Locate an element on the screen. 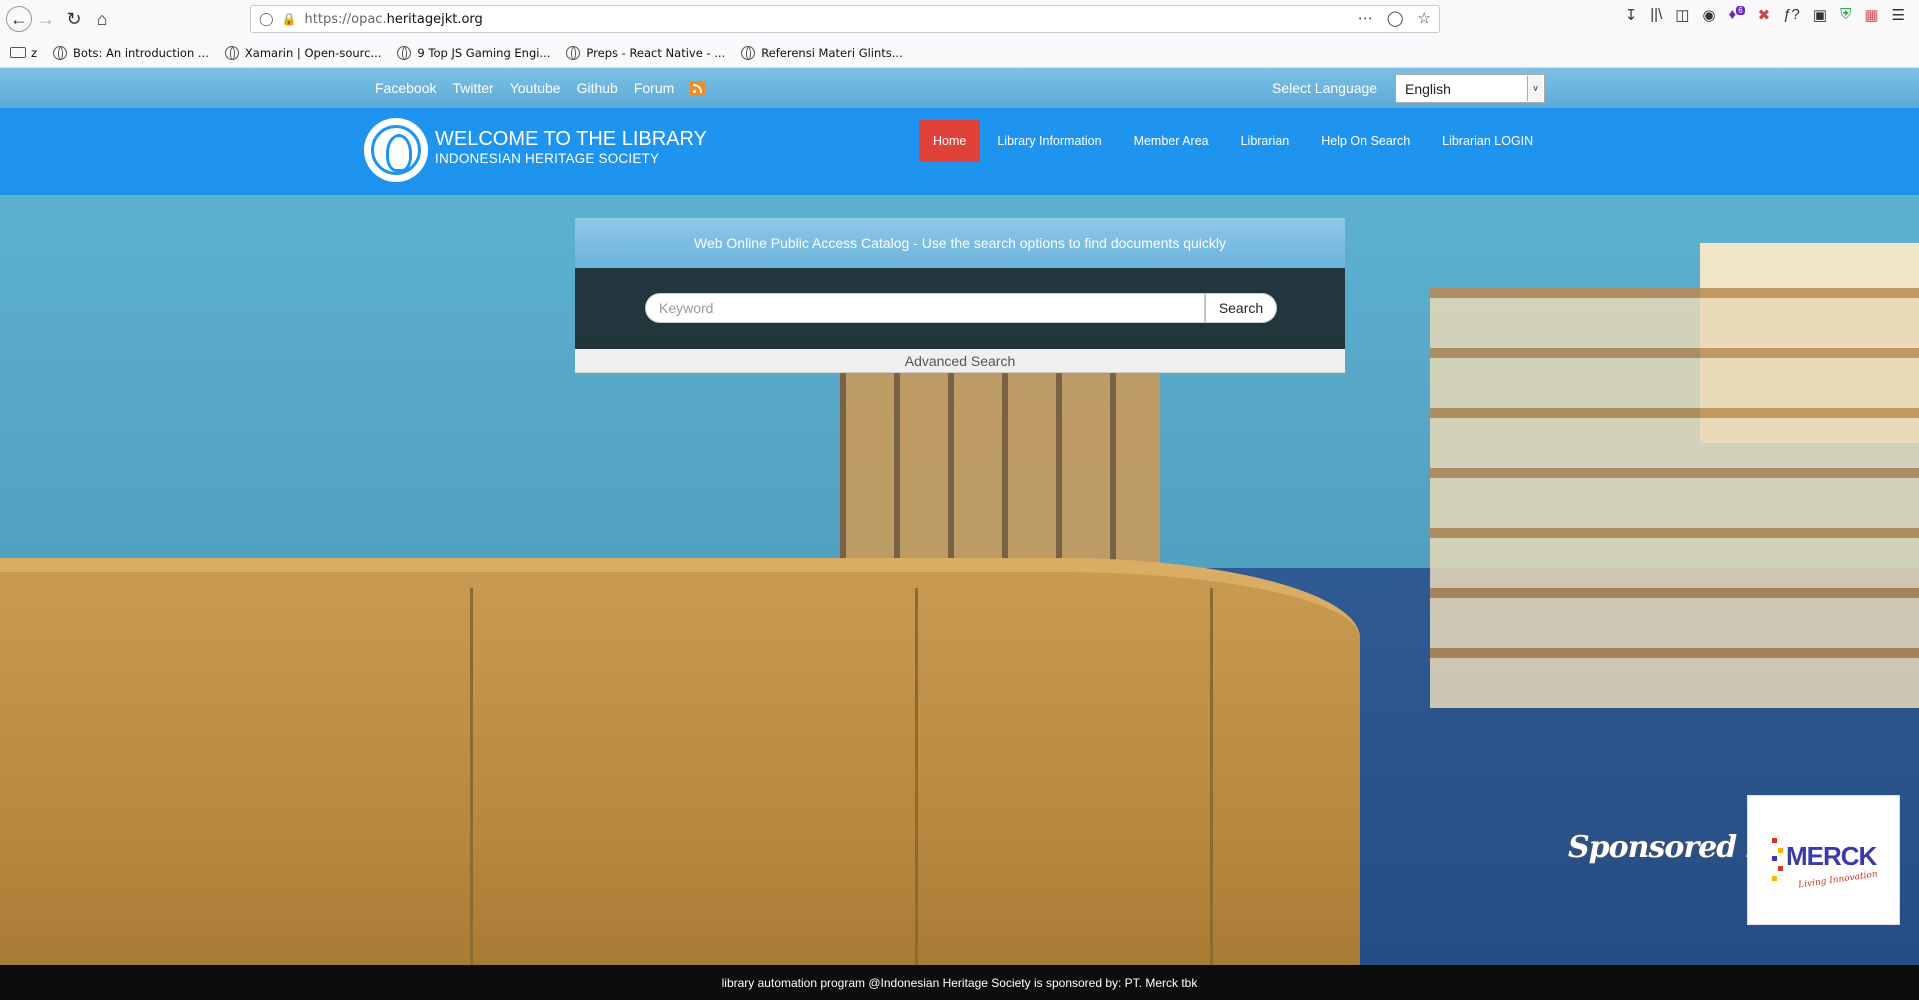 The image size is (1919, 1000). menu-librarian-login: Librarian LOGIN is located at coordinates (1487, 141).